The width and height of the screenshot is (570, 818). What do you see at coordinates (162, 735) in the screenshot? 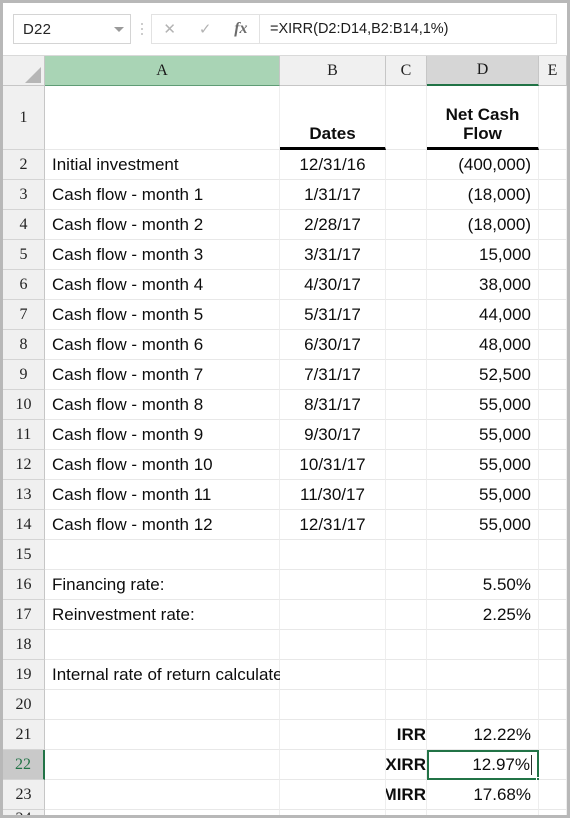
I see `cell-a21` at bounding box center [162, 735].